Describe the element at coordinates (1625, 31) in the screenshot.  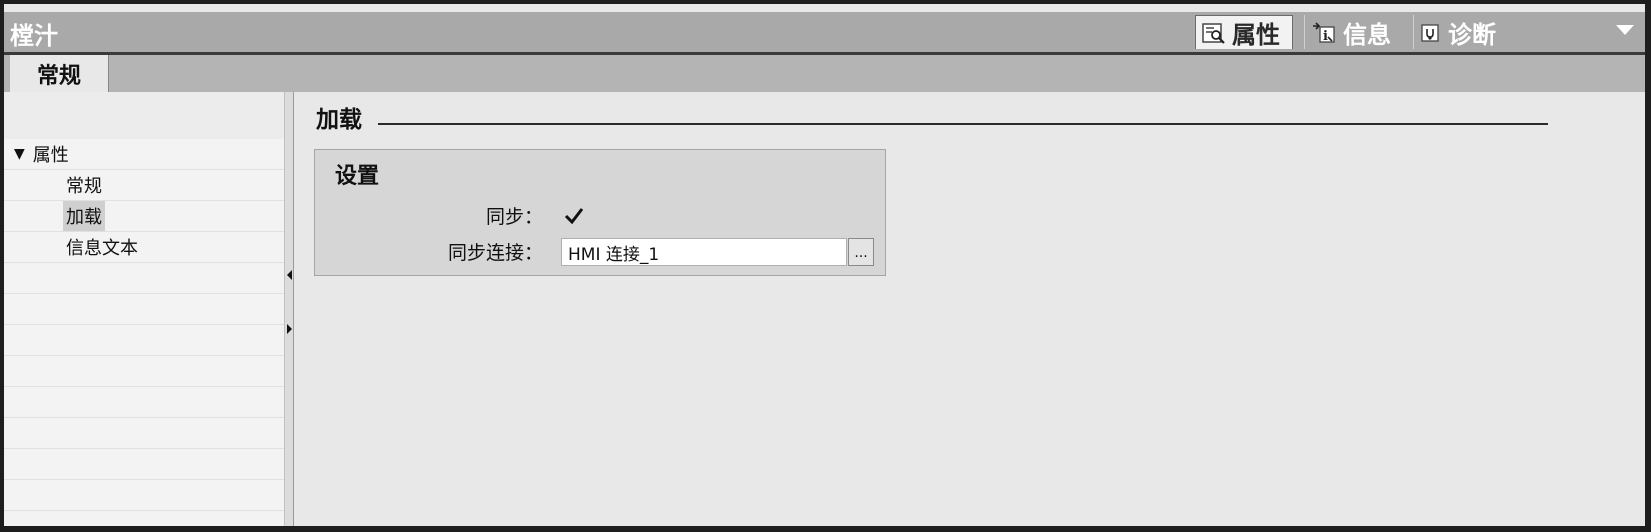
I see `chevron-down-icon` at that location.